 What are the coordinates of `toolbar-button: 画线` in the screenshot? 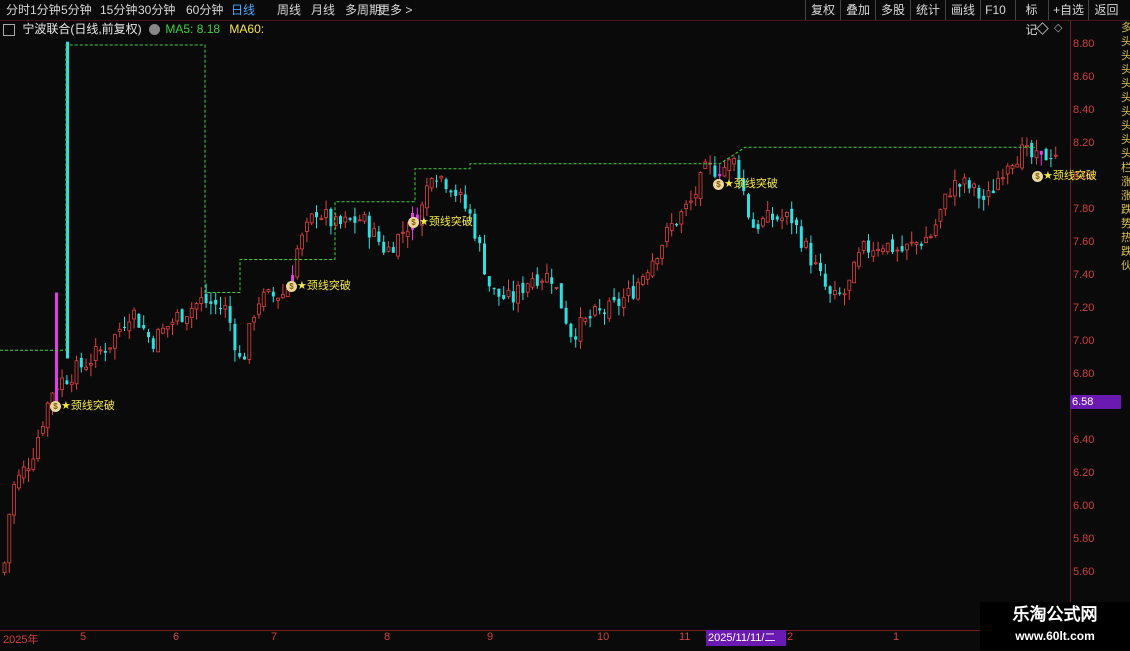 It's located at (962, 10).